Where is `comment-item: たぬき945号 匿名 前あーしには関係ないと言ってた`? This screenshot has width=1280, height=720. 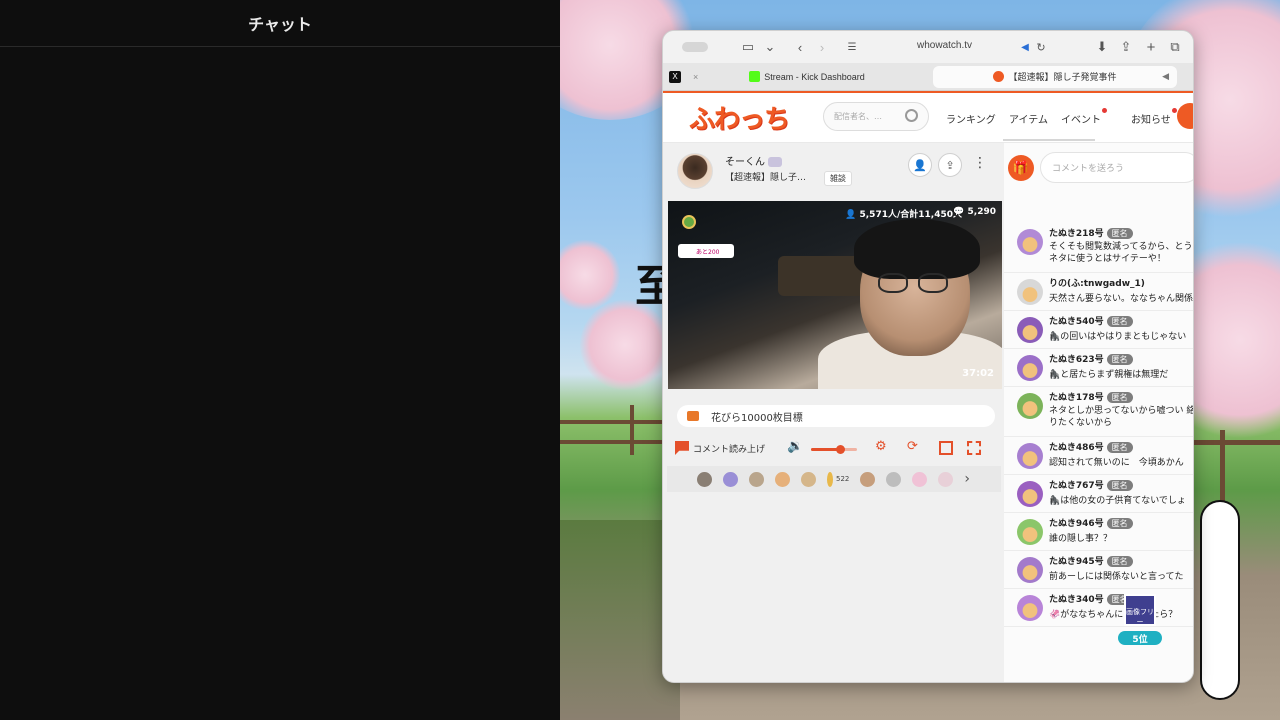
comment-item: たぬき945号 匿名 前あーしには関係ないと言ってた is located at coordinates (1098, 570).